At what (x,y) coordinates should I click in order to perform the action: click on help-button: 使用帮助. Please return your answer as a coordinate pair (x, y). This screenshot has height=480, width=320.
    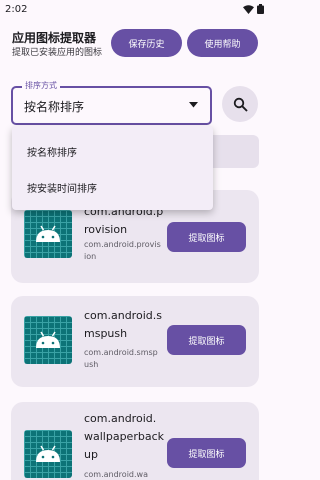
    Looking at the image, I should click on (222, 43).